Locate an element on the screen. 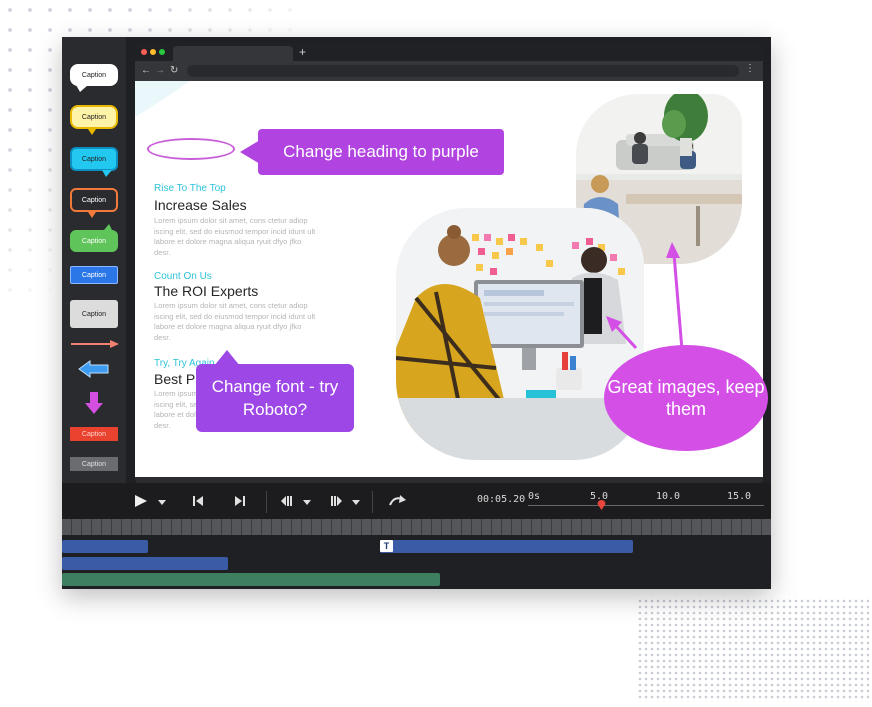  skip-to-end-icon is located at coordinates (240, 501).